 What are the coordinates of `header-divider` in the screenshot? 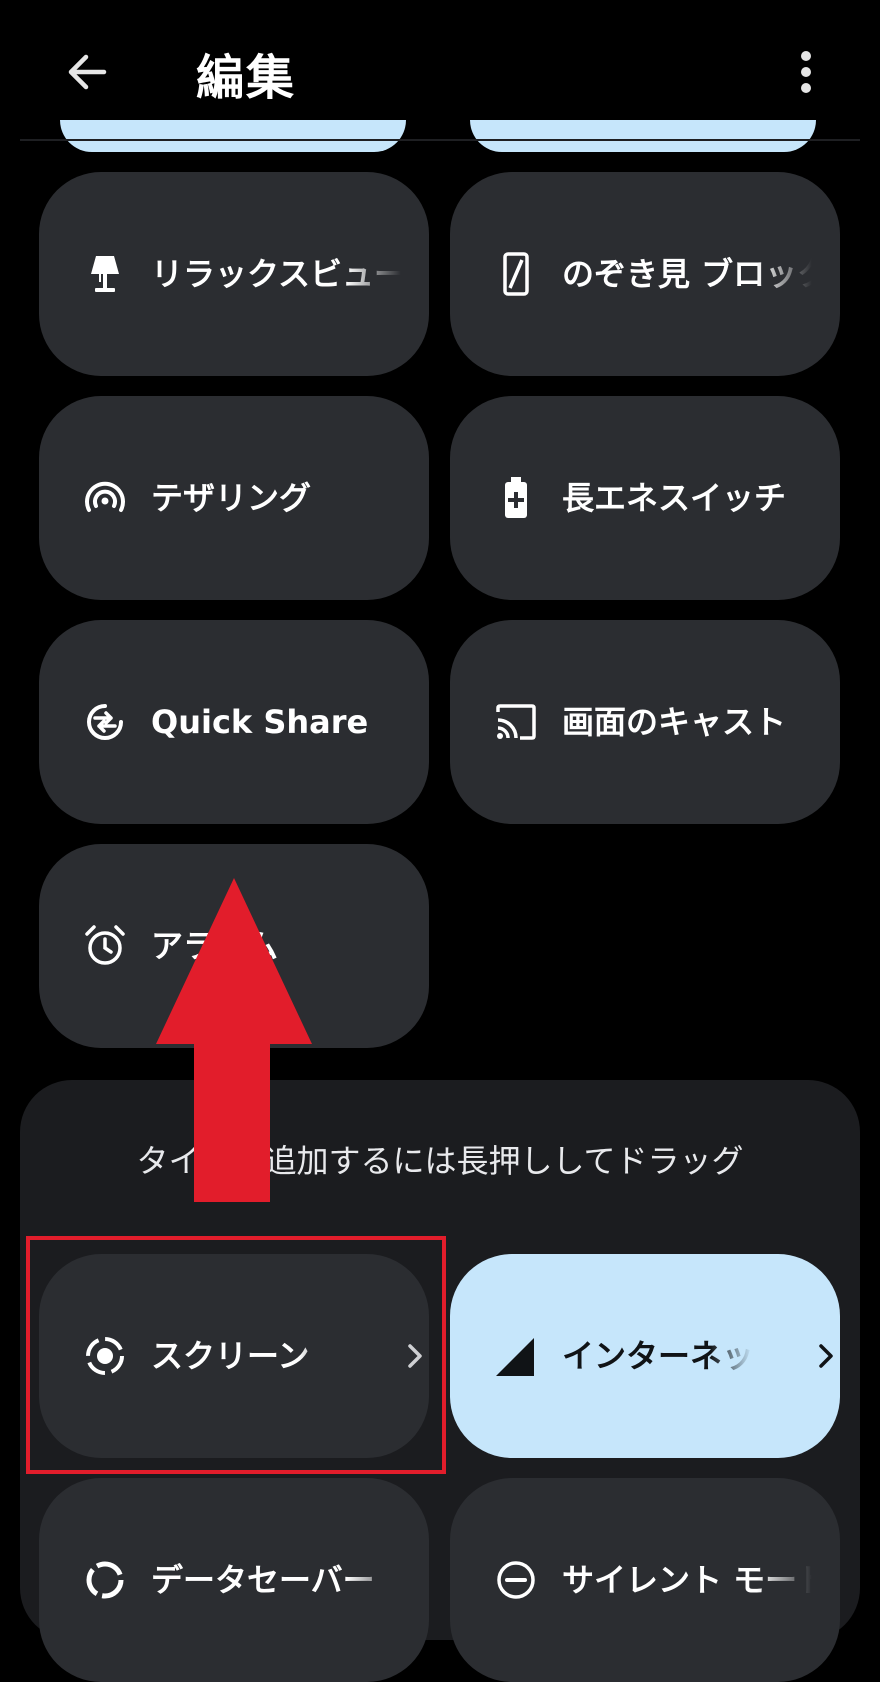 It's located at (440, 140).